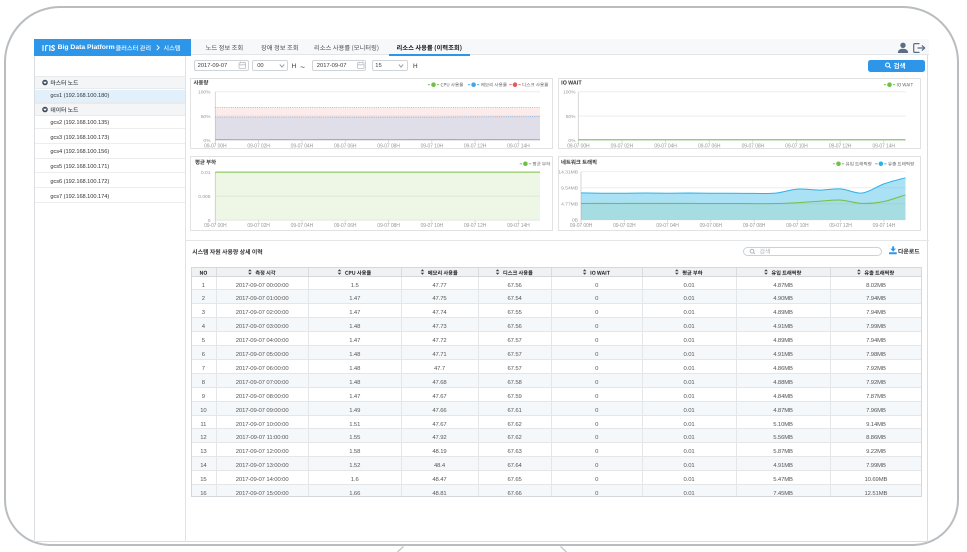  I want to click on svg-text: 14.31MB, so click(568, 172).